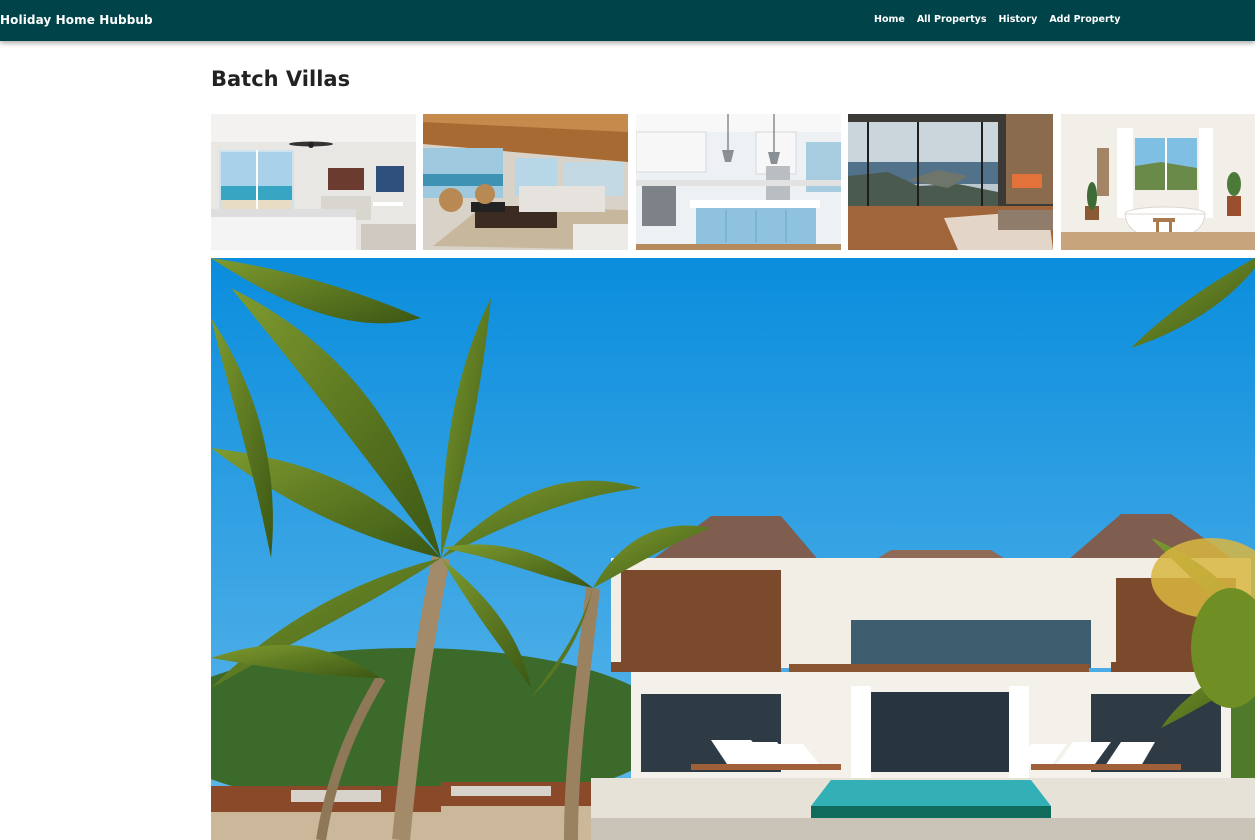 The height and width of the screenshot is (840, 1255). Describe the element at coordinates (1018, 19) in the screenshot. I see `nav-history-link: History` at that location.